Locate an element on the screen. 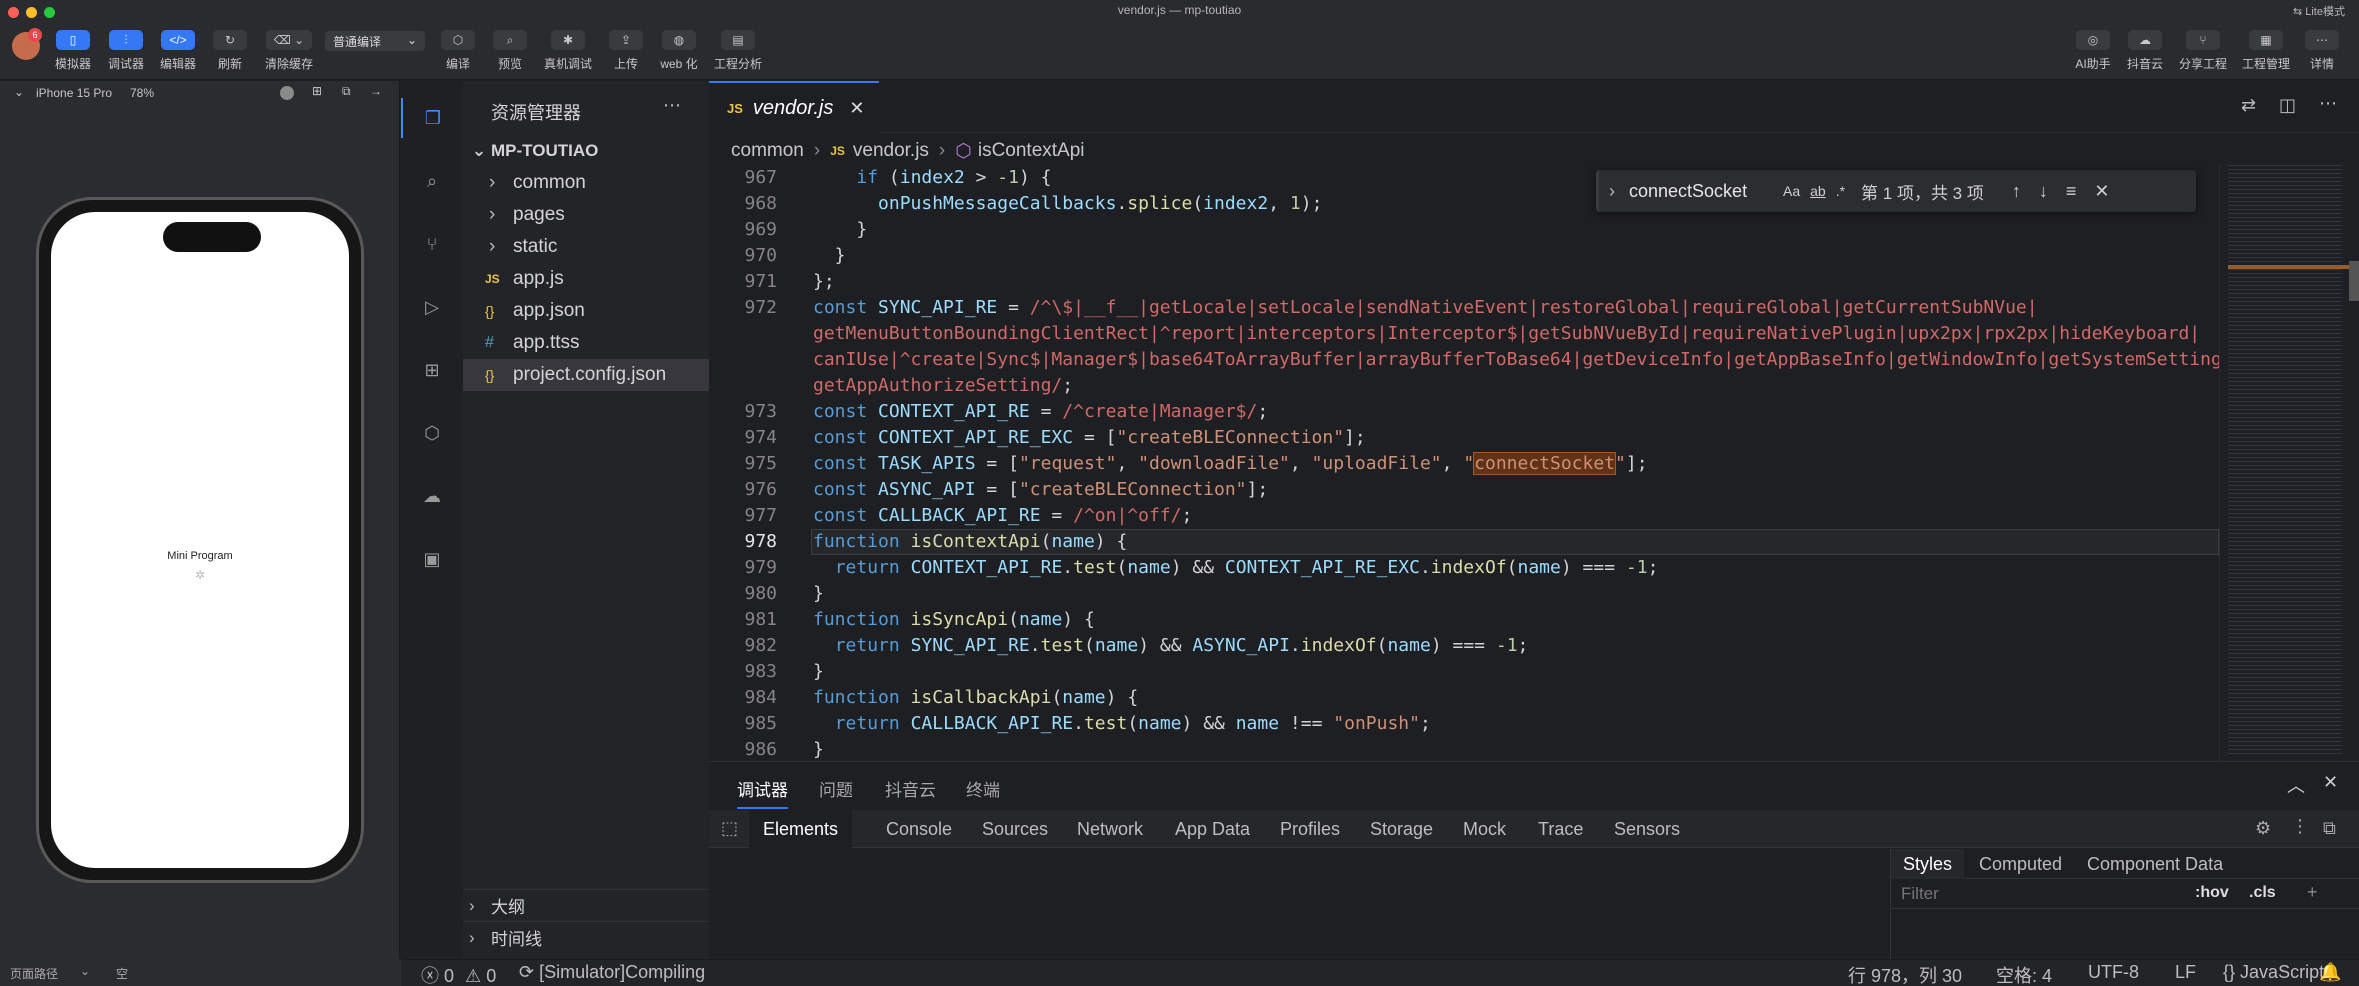 Image resolution: width=2359 pixels, height=986 pixels. timeline-section: › 时间线 is located at coordinates (586, 937).